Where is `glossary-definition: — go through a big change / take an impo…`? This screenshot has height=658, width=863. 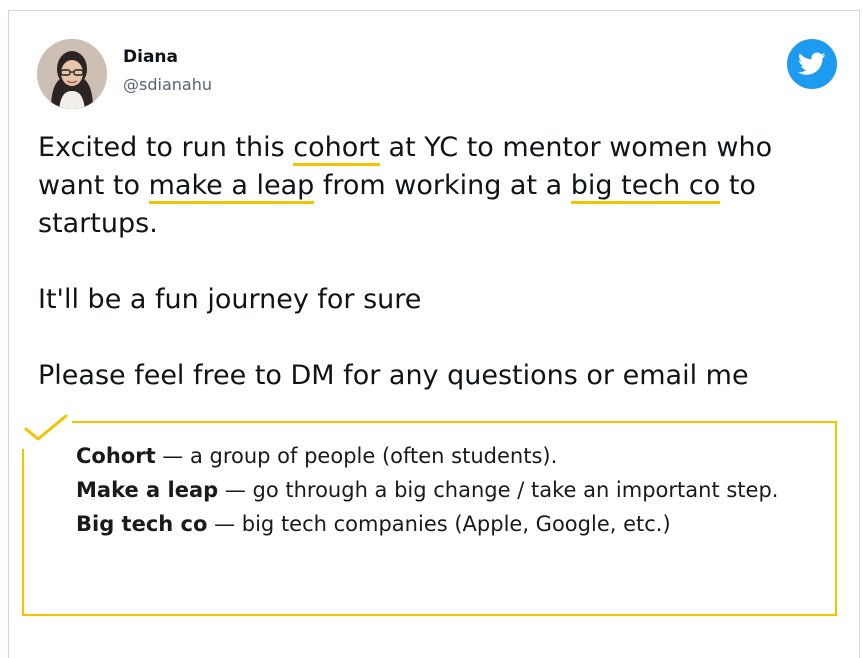 glossary-definition: — go through a big change / take an impo… is located at coordinates (498, 490).